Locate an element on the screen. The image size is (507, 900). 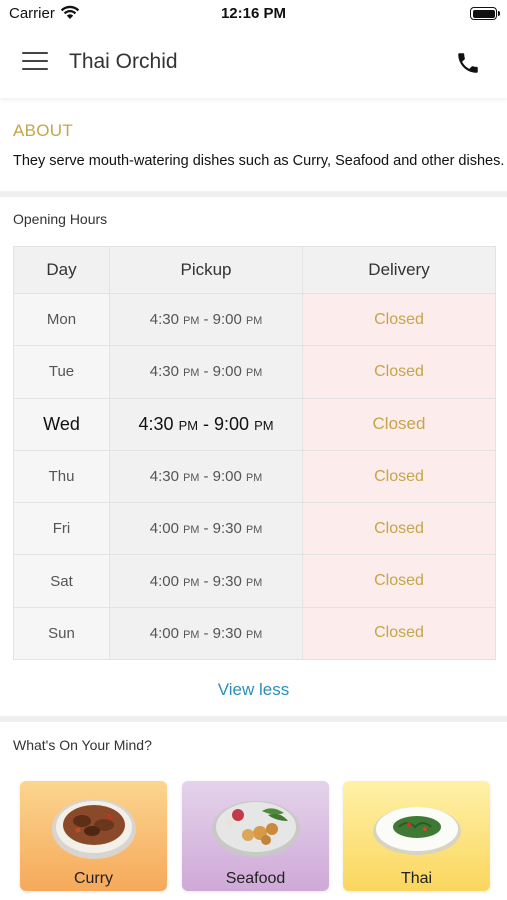
column-header-day: Day is located at coordinates (61, 270).